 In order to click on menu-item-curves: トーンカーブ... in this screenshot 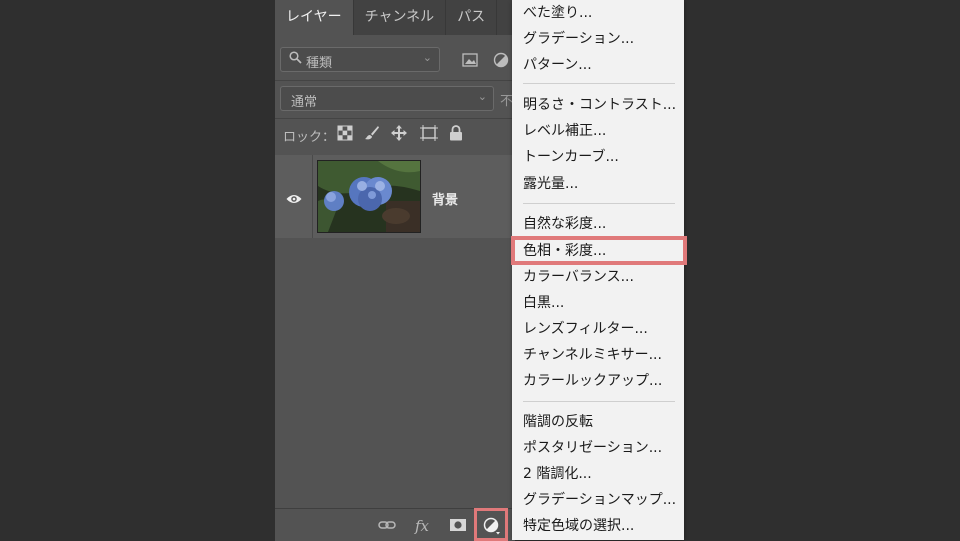, I will do `click(571, 157)`.